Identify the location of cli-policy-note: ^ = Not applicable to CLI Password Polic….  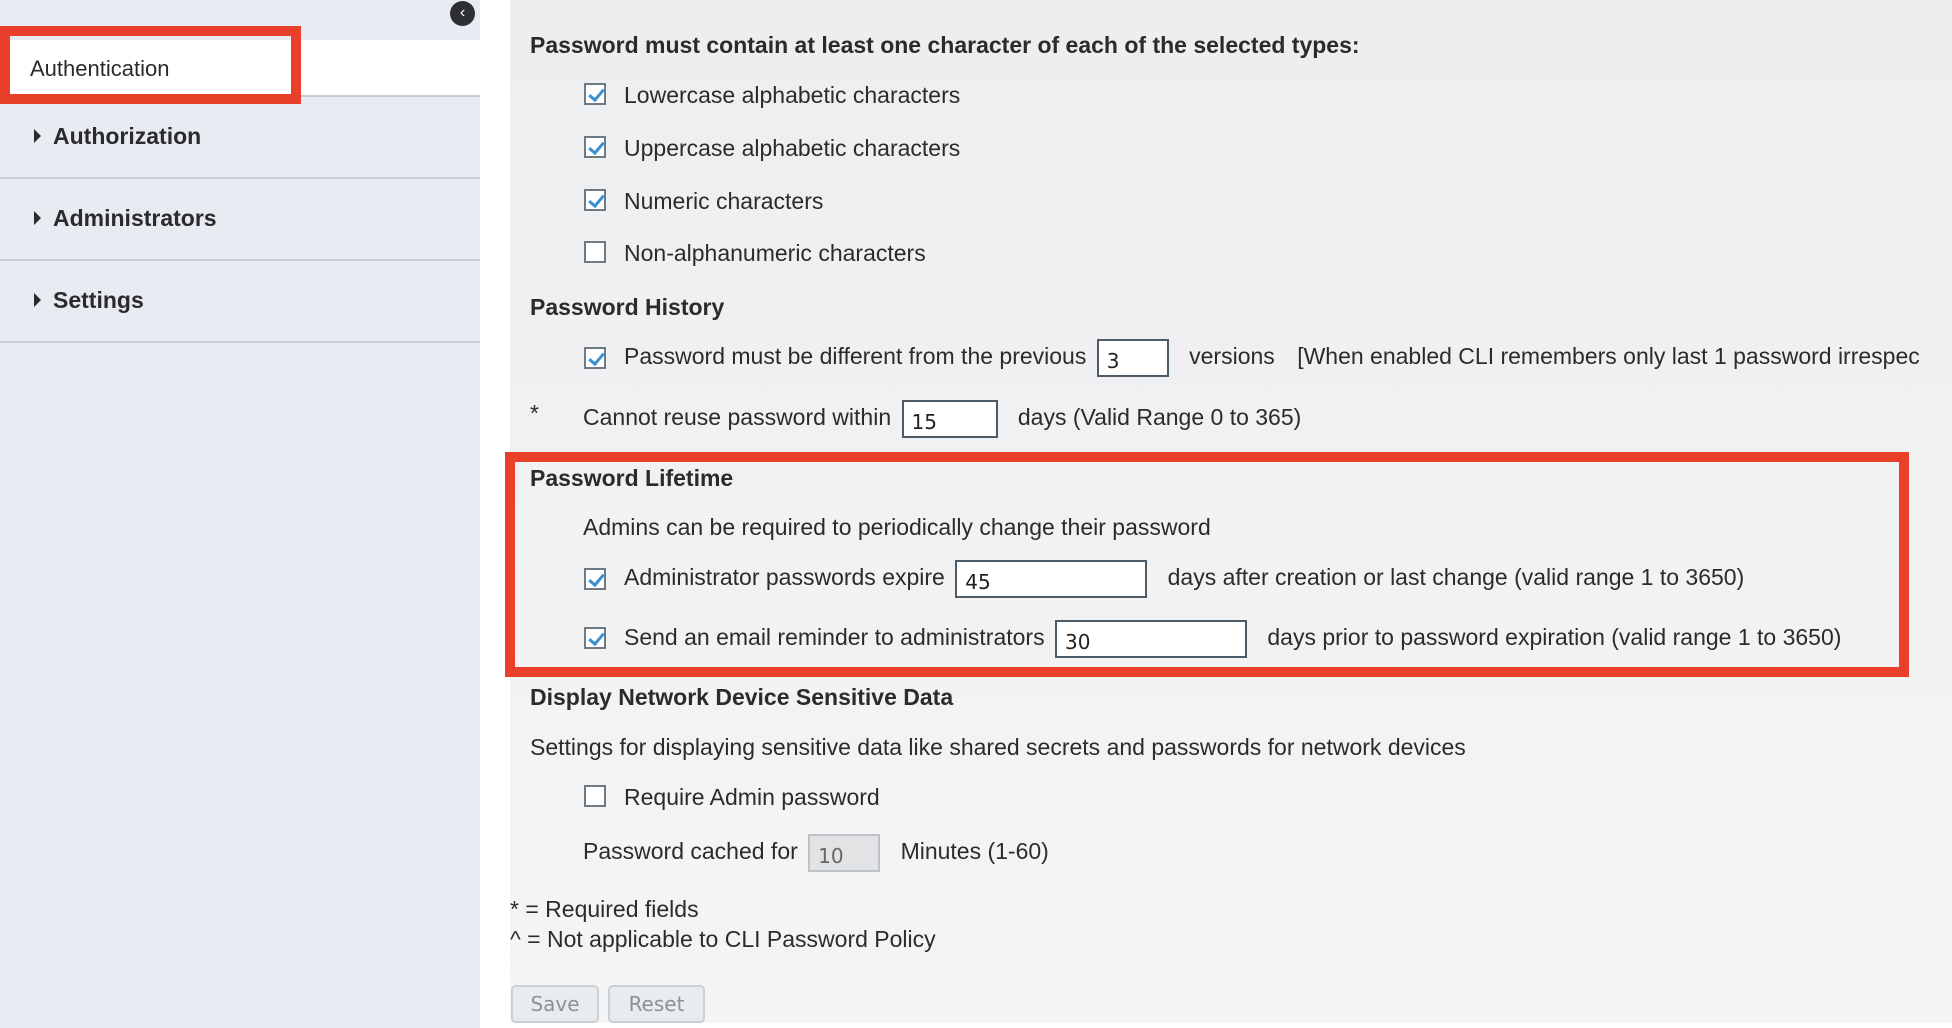
(723, 939).